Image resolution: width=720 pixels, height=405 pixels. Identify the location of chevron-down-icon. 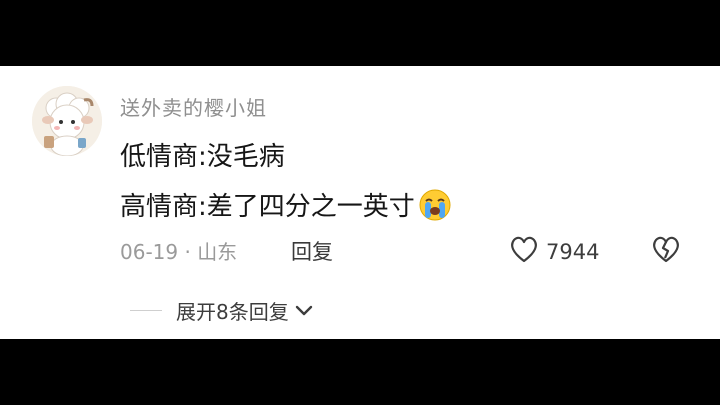
(304, 311).